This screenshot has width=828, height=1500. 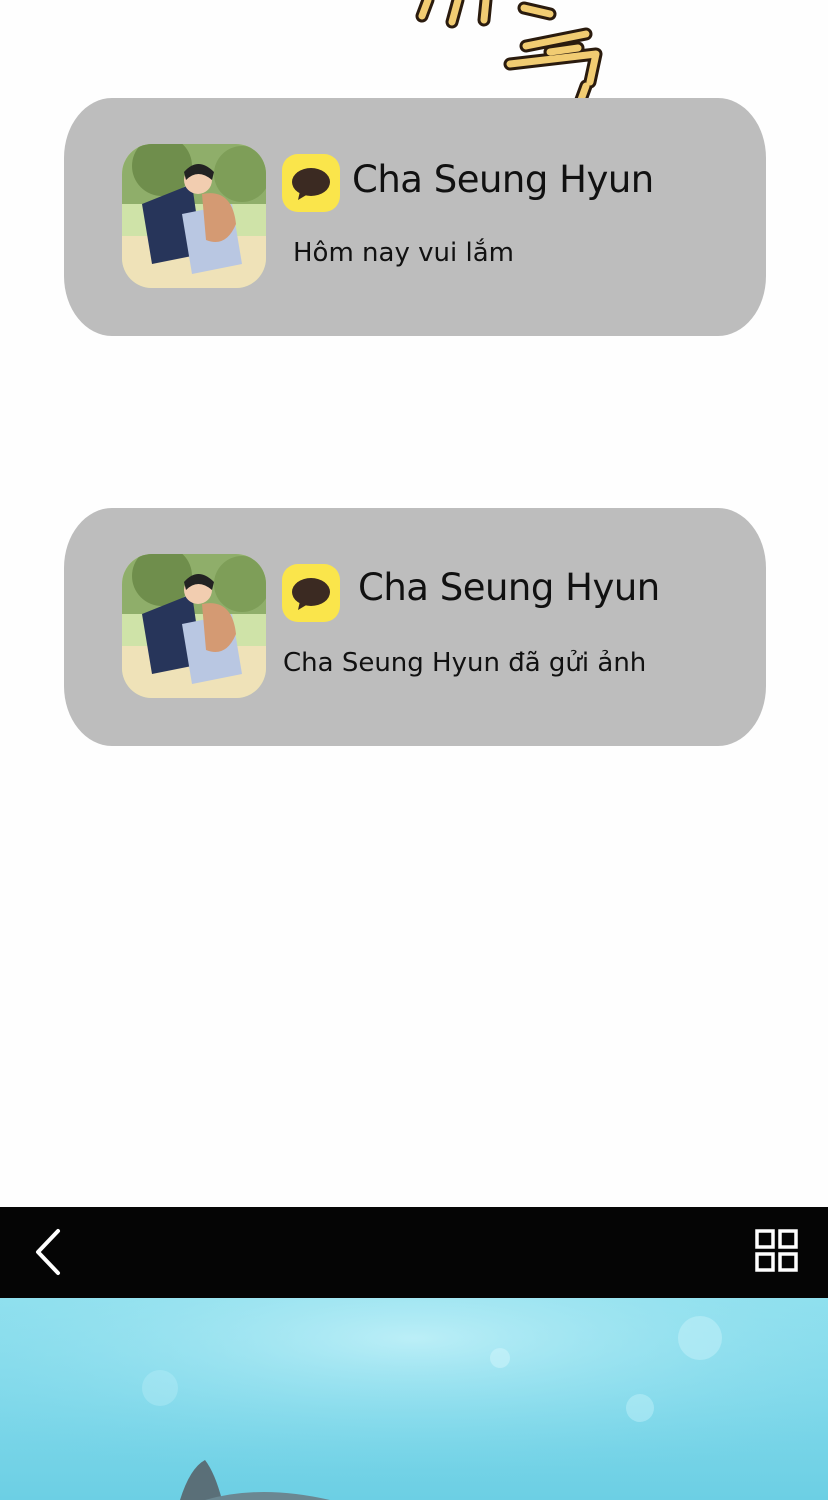 What do you see at coordinates (415, 627) in the screenshot?
I see `notification-card: Cha Seung Hyun Cha Seung Hyun đã gửi ảnh` at bounding box center [415, 627].